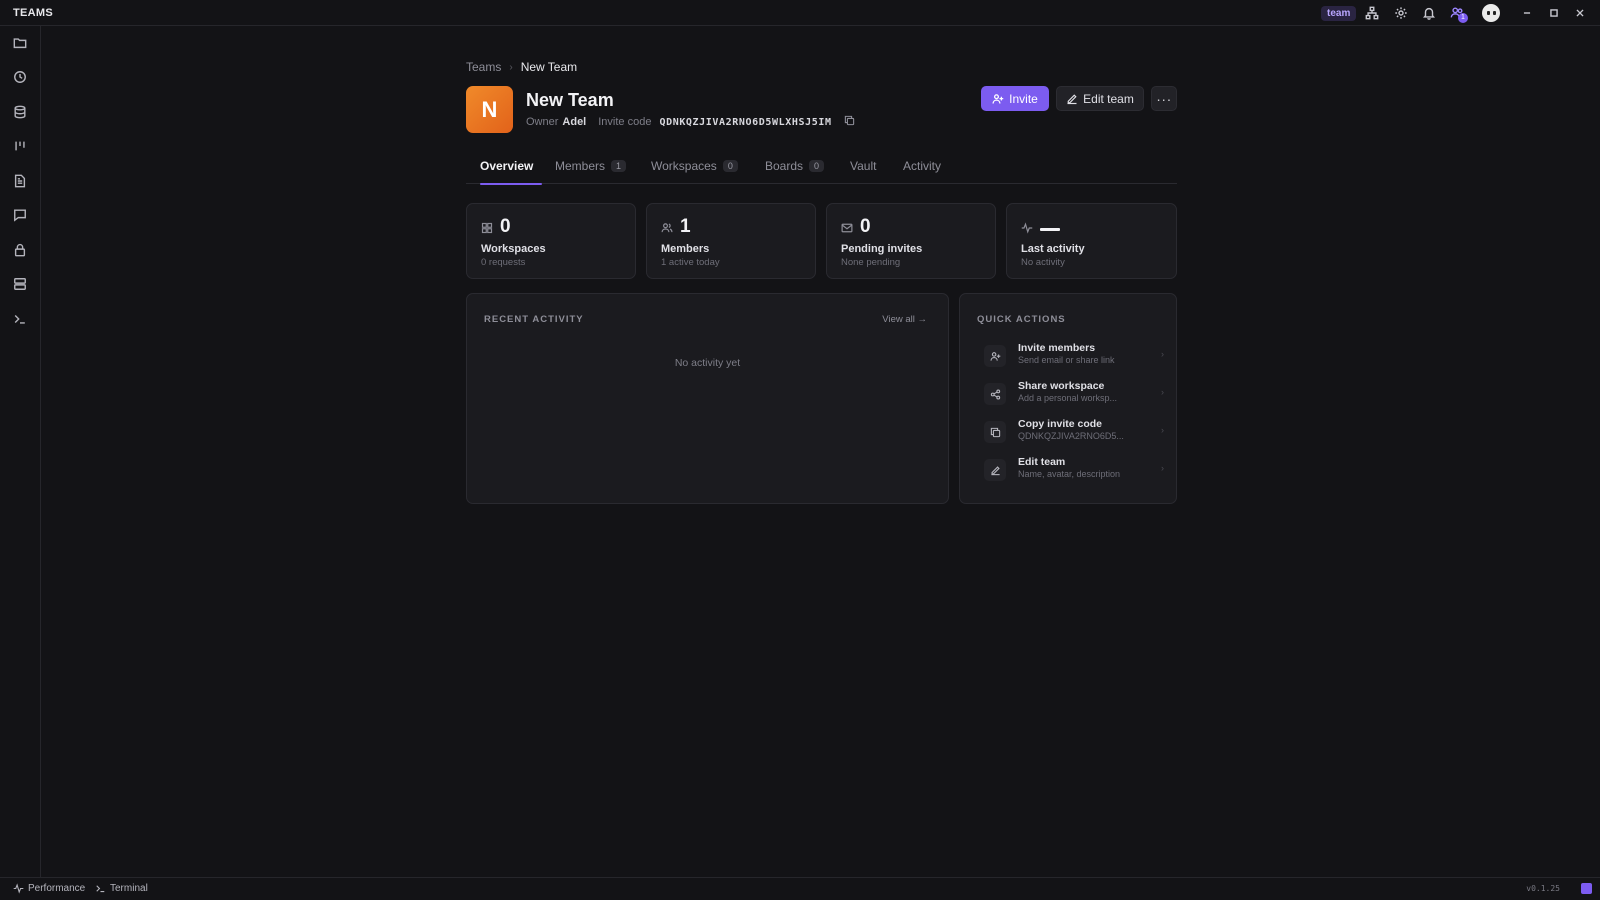 This screenshot has height=900, width=1600. I want to click on quick-action-copy-invite-code: Copy invite code QDNKQZJIVA2RNO6D5... ›, so click(1071, 432).